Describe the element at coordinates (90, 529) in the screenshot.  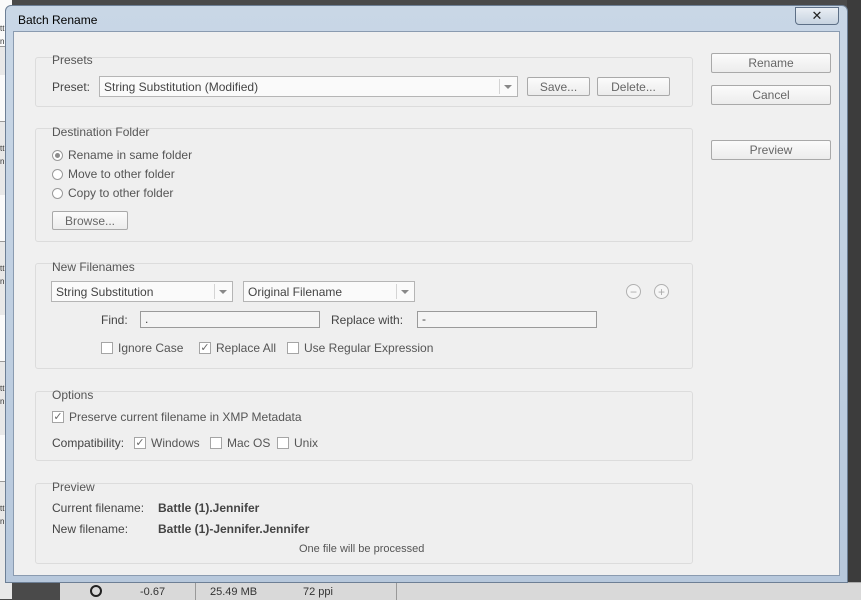
I see `new-filename-label: New filename:` at that location.